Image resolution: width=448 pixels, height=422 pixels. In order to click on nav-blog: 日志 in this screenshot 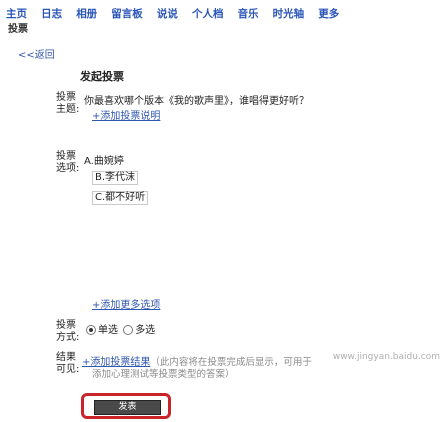, I will do `click(51, 13)`.